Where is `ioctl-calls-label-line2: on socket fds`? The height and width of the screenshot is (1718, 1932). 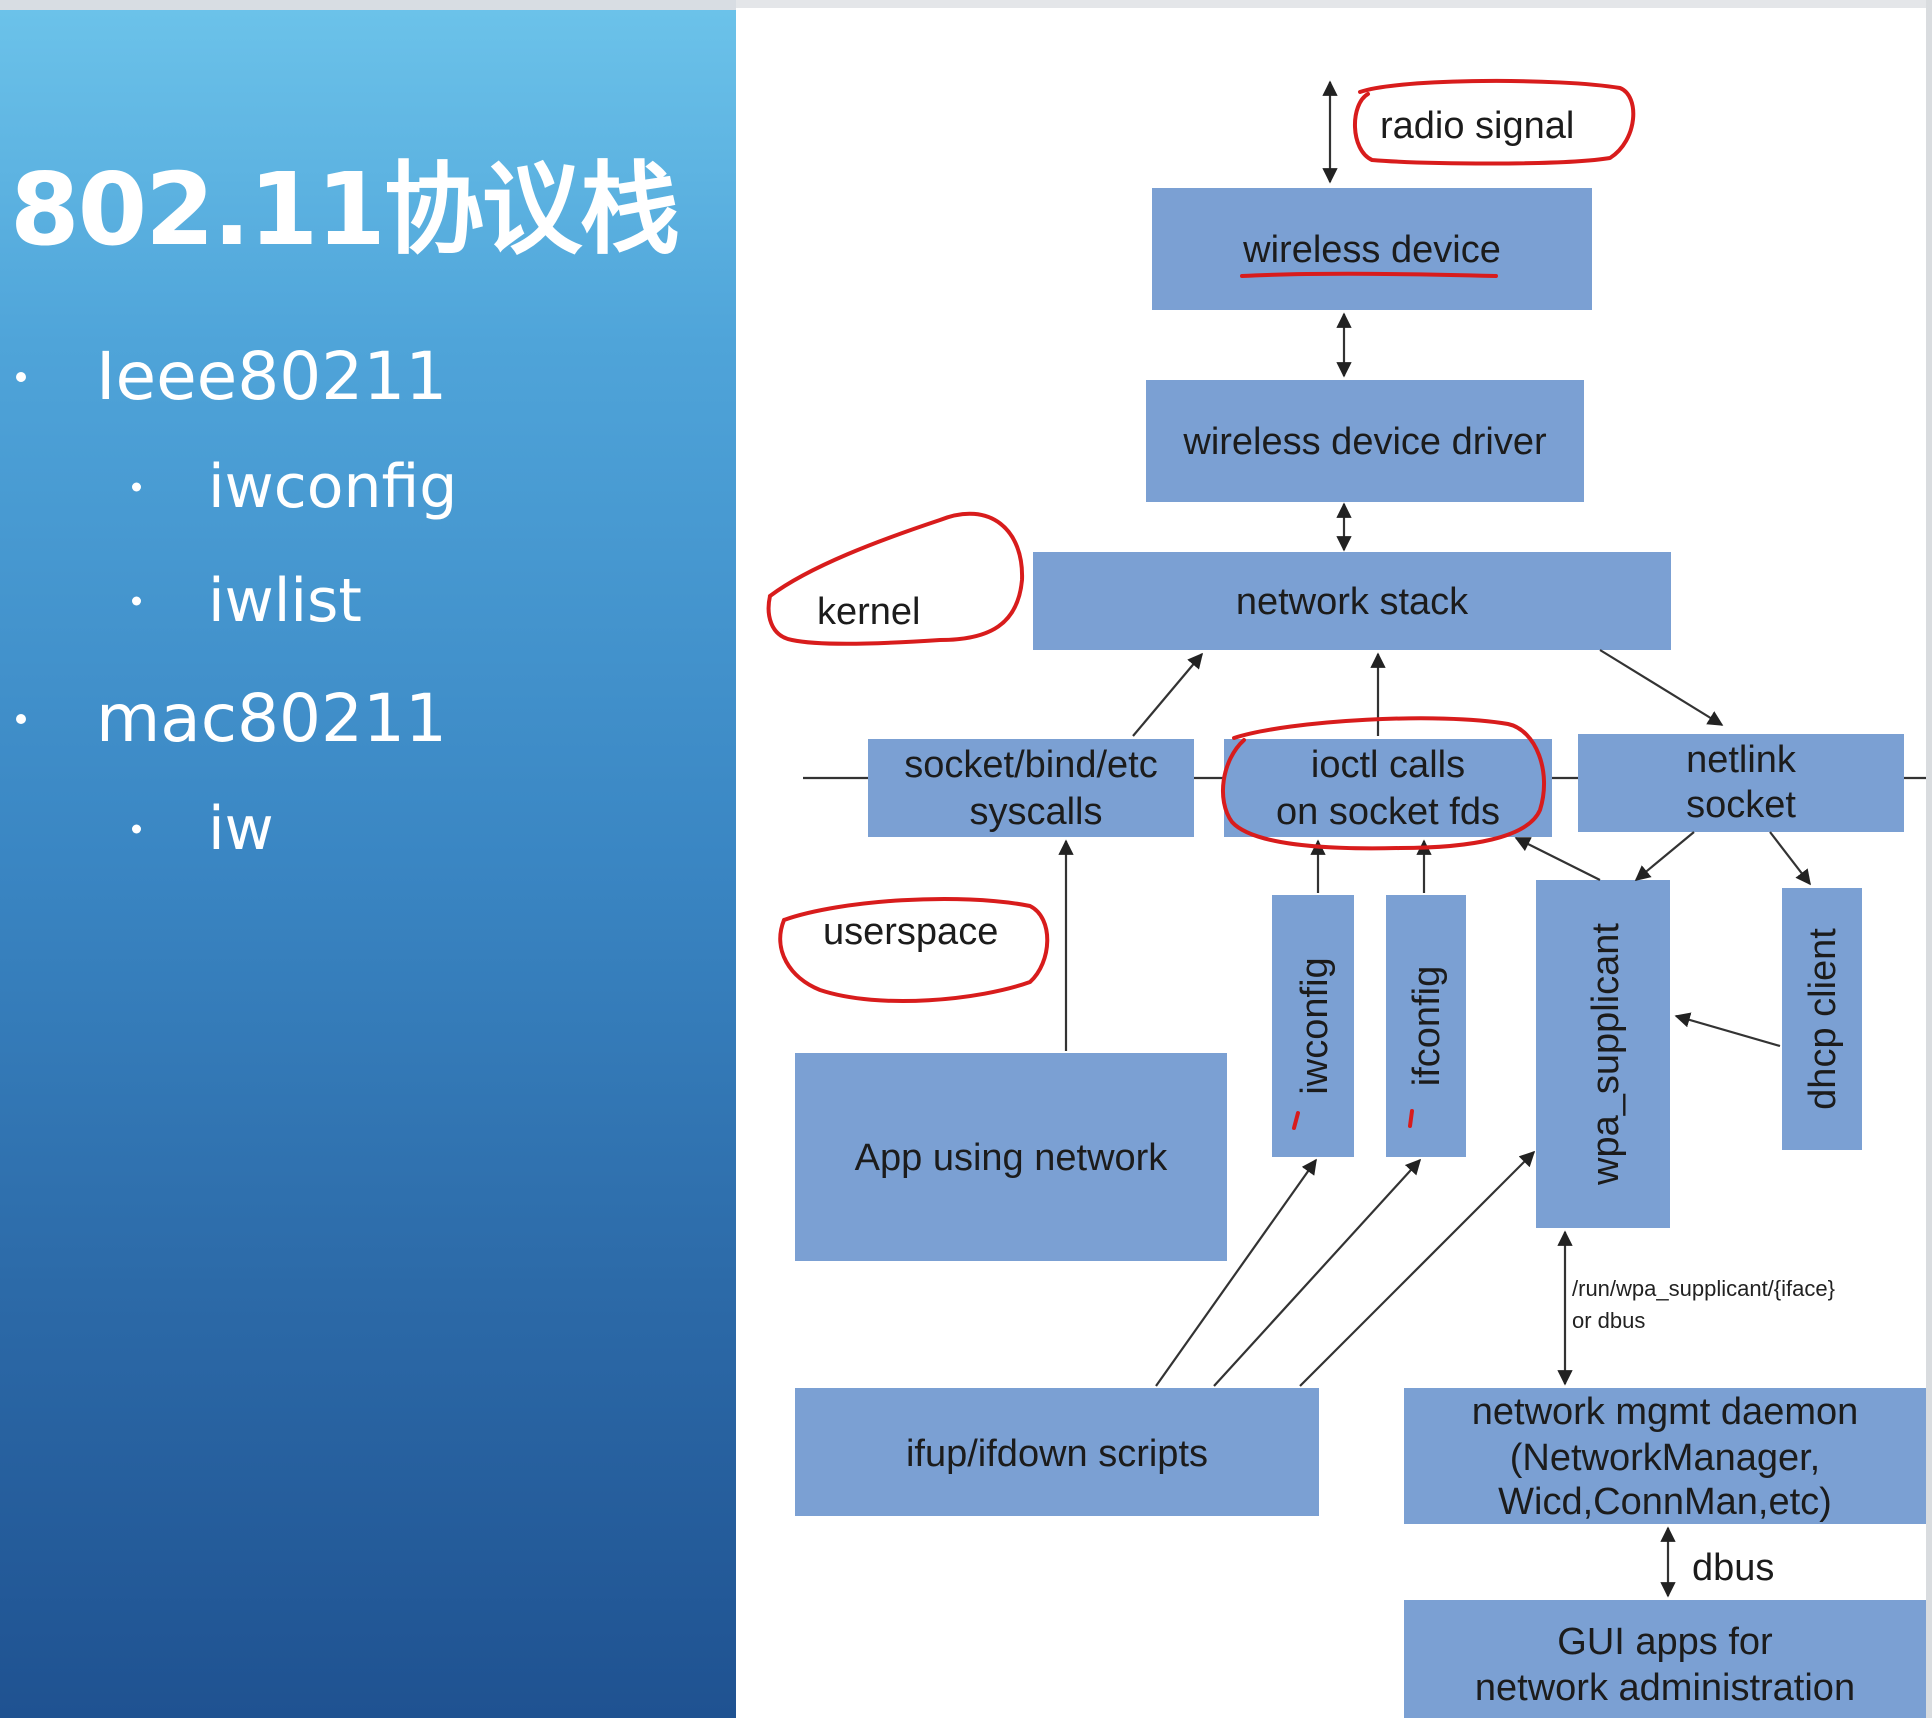
ioctl-calls-label-line2: on socket fds is located at coordinates (1388, 812).